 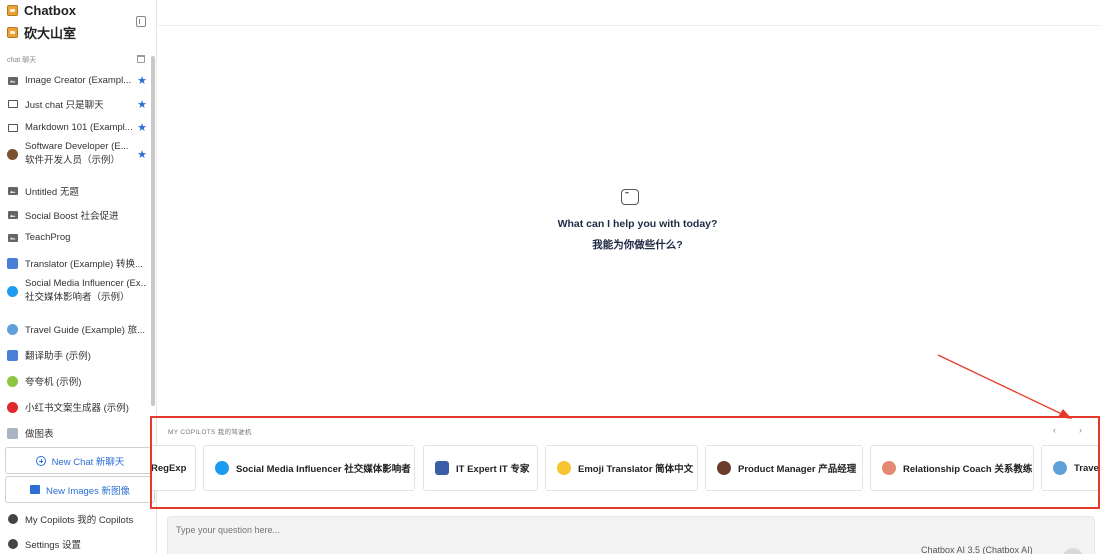 I want to click on settings-label: Settings 设置, so click(x=53, y=545).